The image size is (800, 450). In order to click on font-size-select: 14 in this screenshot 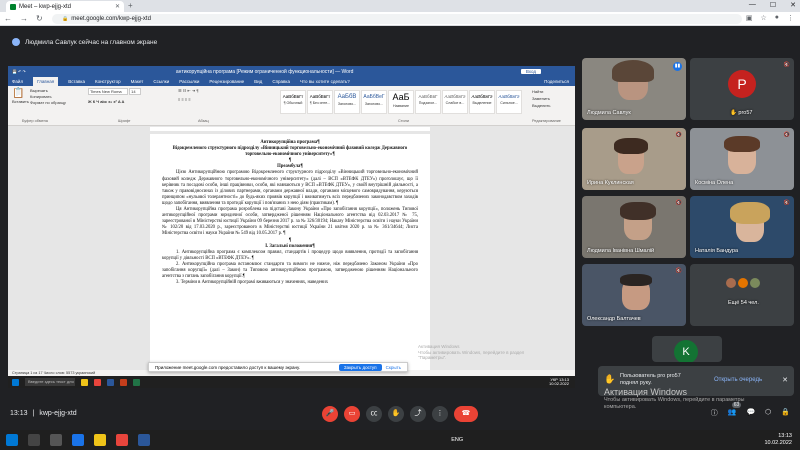, I will do `click(135, 91)`.